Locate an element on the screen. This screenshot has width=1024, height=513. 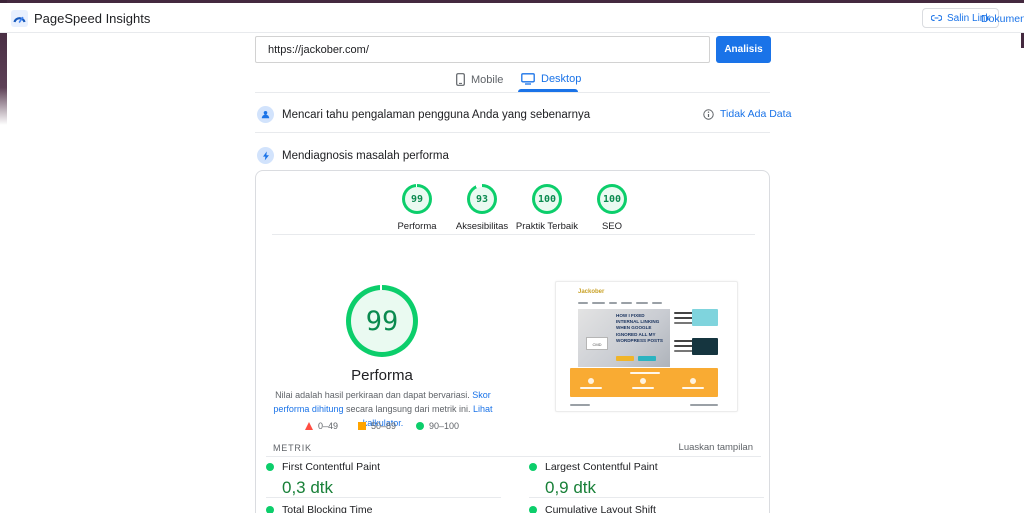
gauge-score: 99 is located at coordinates (417, 199).